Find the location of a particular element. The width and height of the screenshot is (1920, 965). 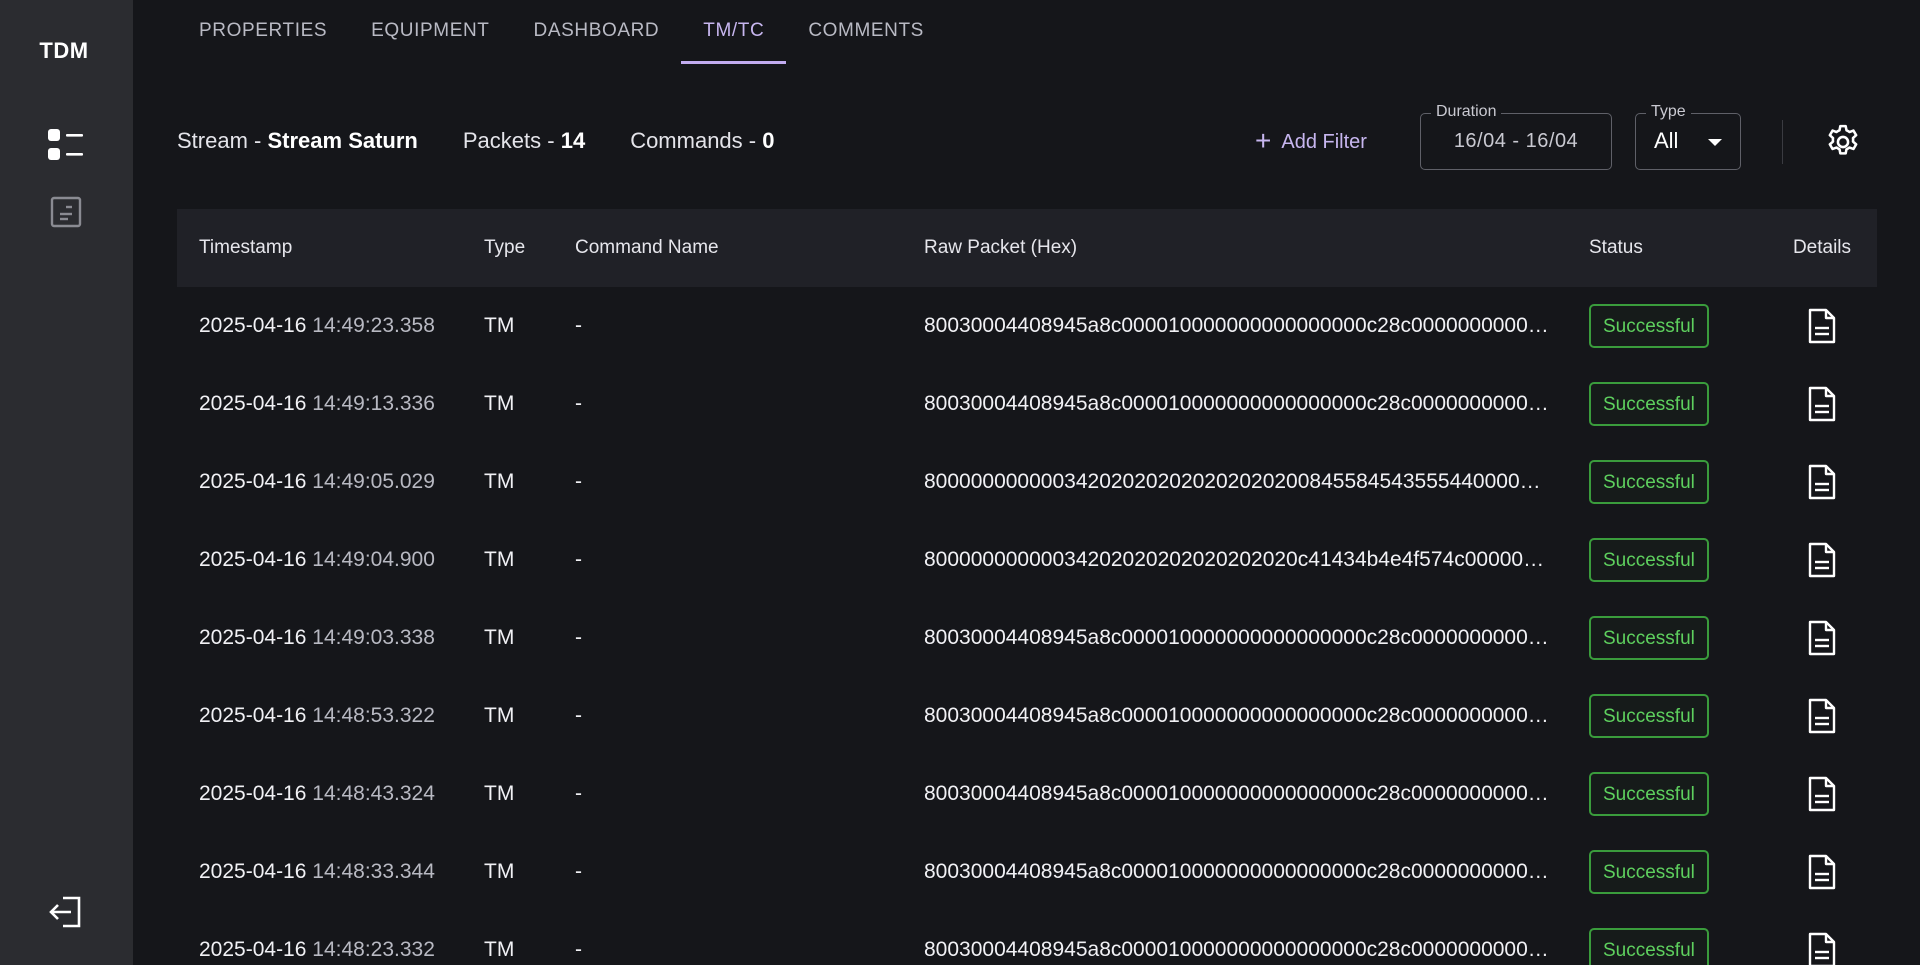

app-logo: TDM is located at coordinates (64, 50).